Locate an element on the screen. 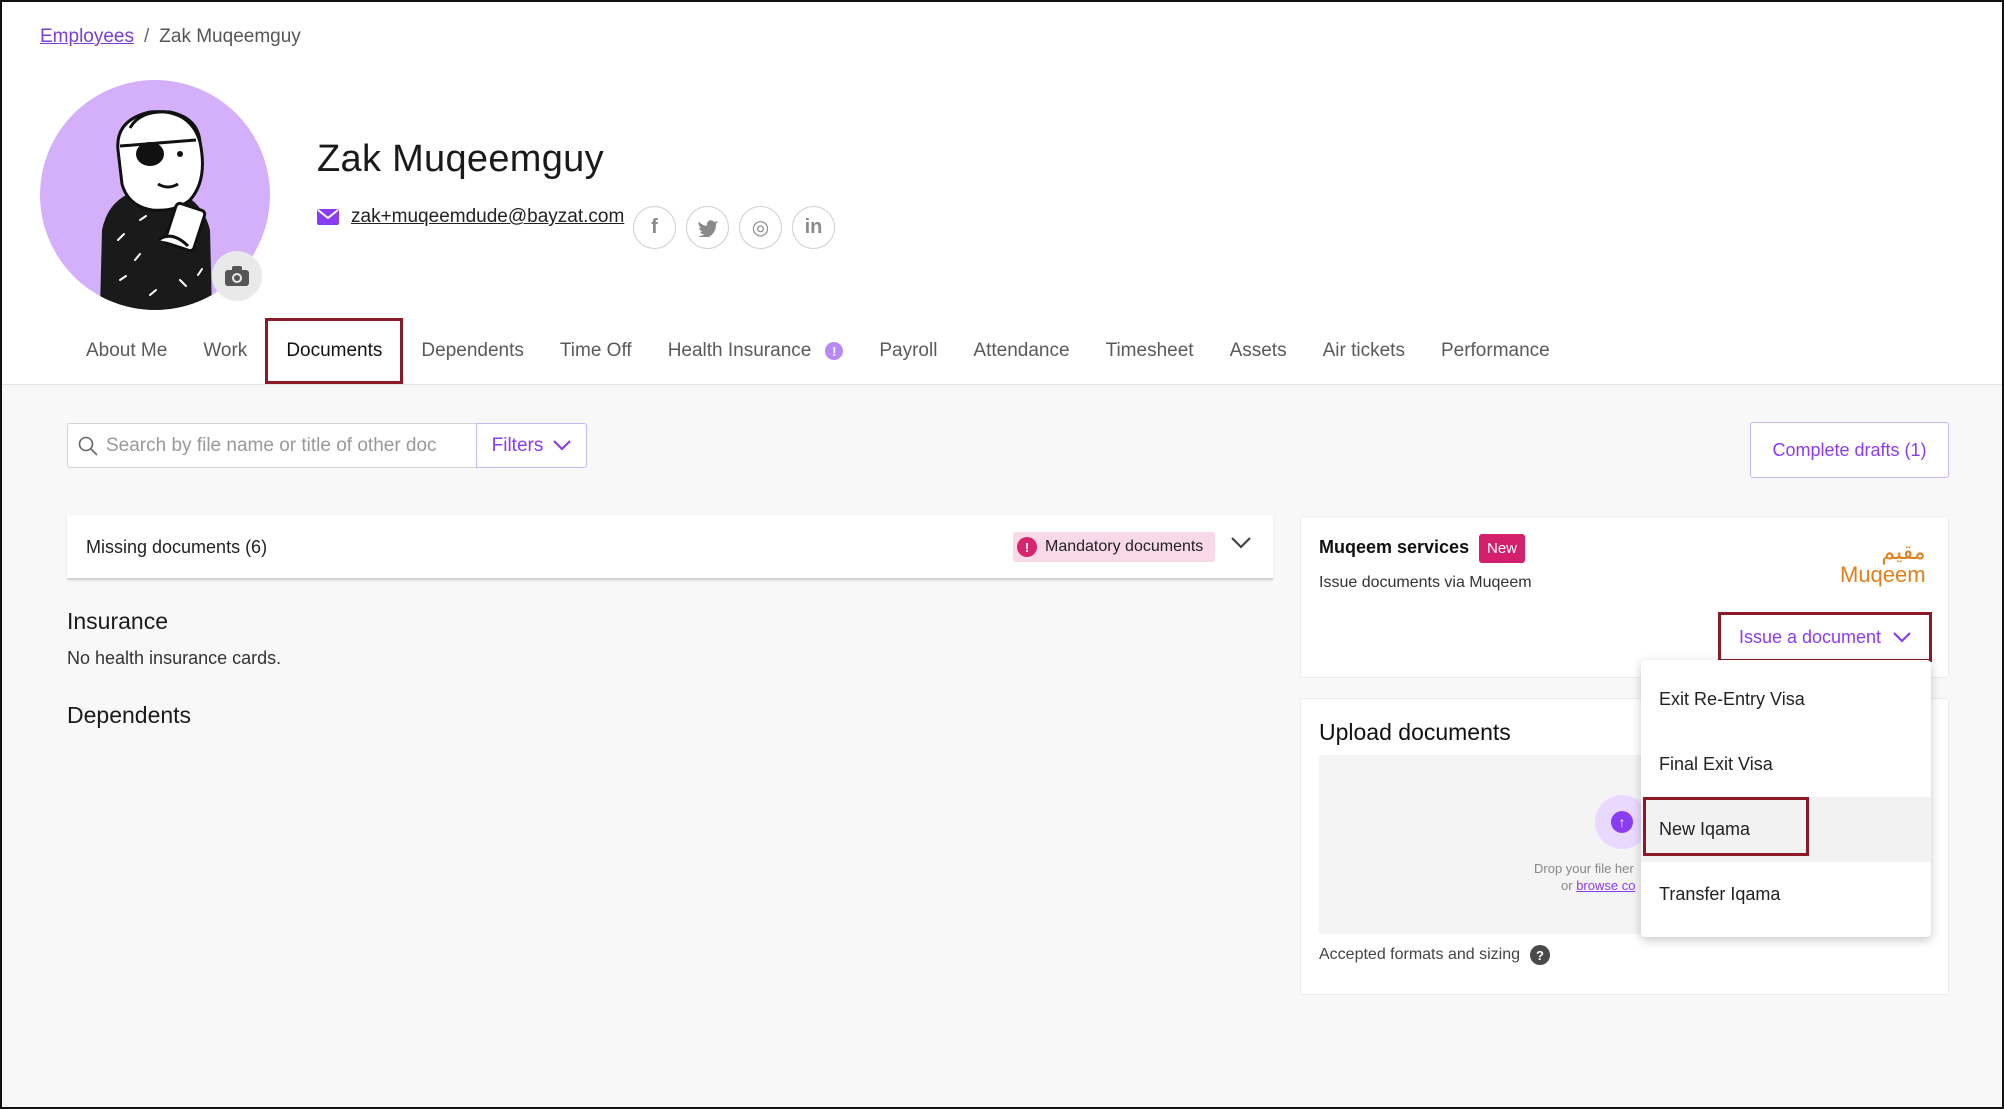 The height and width of the screenshot is (1109, 2004). mandatory-documents-badge: ! Mandatory documents is located at coordinates (1114, 547).